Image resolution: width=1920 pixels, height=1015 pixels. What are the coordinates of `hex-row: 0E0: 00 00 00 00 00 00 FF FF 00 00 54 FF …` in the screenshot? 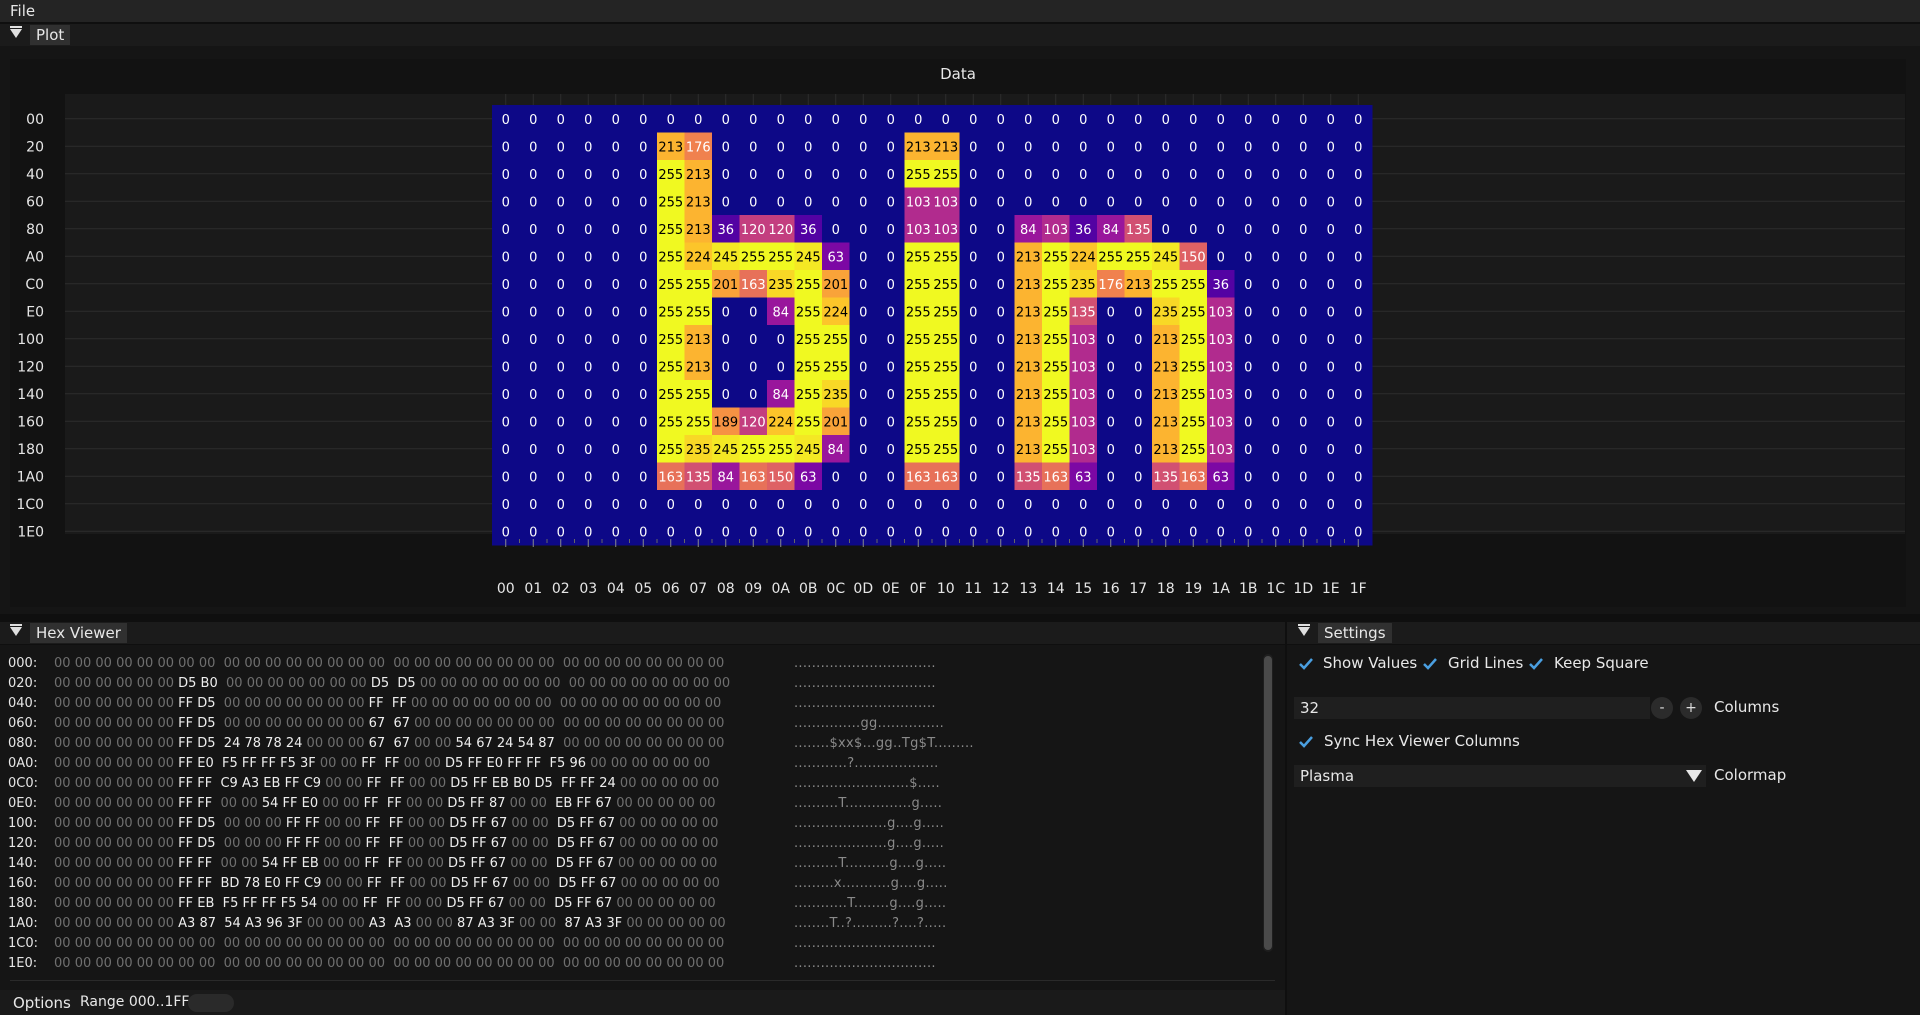 It's located at (475, 804).